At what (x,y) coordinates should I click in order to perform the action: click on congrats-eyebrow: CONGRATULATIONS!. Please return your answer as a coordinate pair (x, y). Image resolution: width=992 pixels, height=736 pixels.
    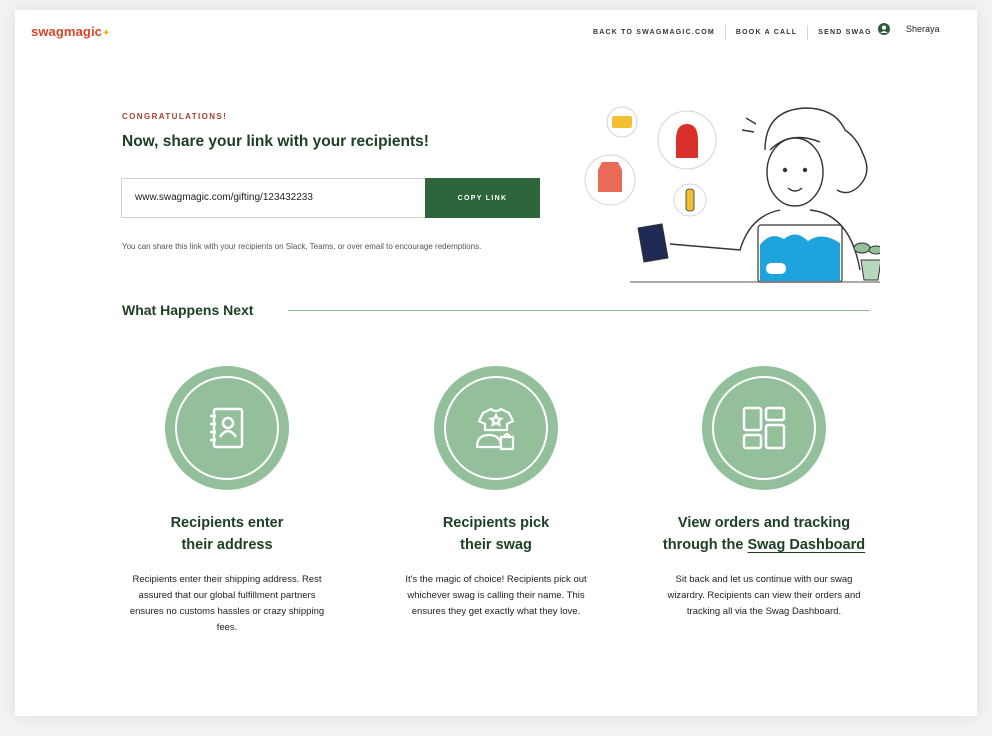
    Looking at the image, I should click on (175, 116).